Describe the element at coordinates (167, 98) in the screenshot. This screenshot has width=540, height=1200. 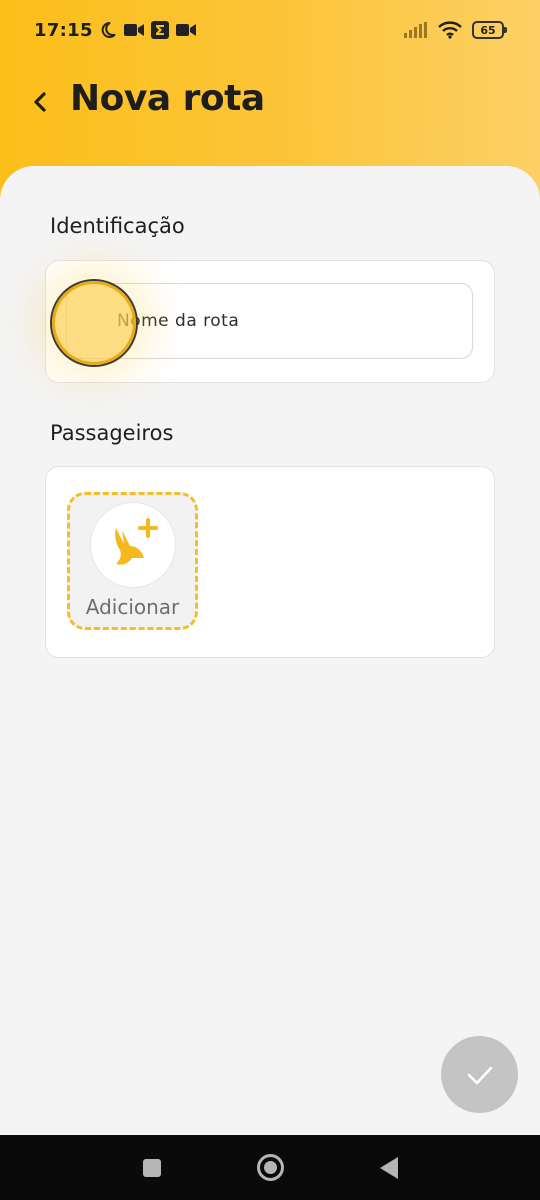
I see `page-title: Nova rota` at that location.